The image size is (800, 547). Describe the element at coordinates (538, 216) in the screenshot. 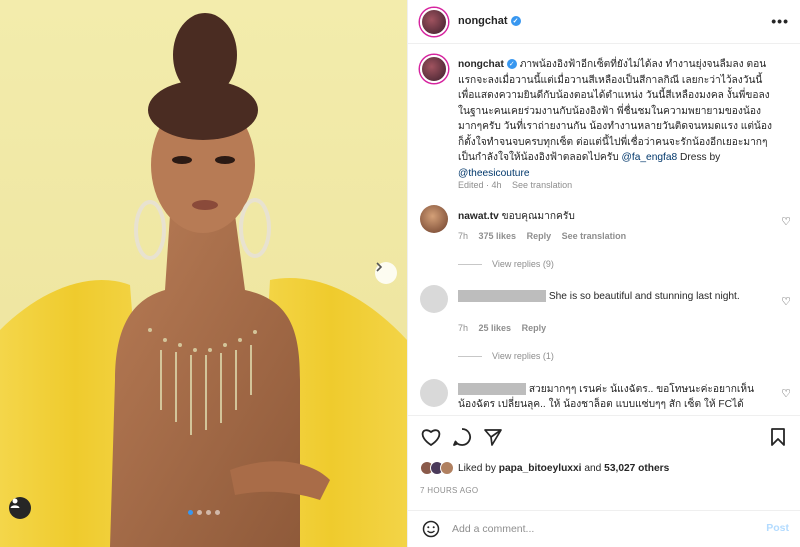

I see `comment-body: ขอบคุณมากครับ` at that location.